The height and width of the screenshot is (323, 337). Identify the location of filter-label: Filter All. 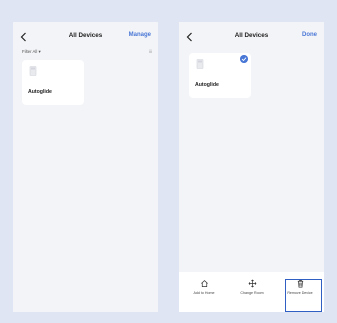
(30, 51).